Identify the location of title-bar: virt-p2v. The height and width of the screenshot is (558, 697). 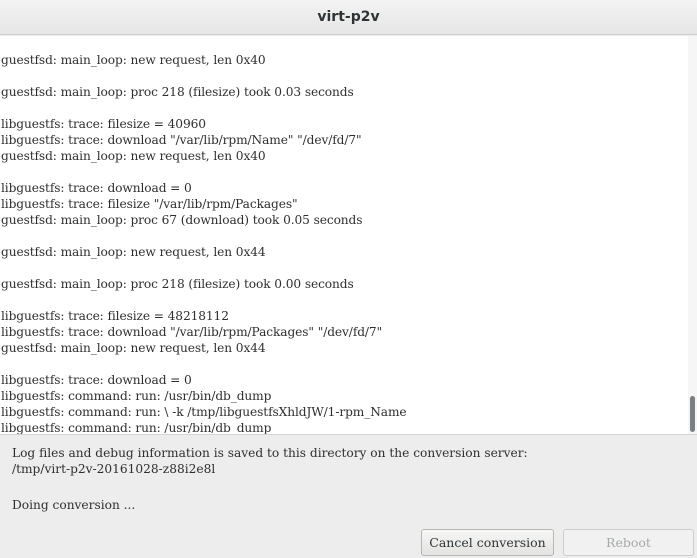
(348, 17).